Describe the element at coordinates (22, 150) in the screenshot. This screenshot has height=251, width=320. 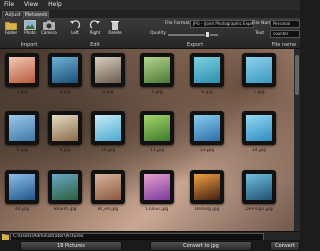
I see `photo-filename: 8.jpg` at that location.